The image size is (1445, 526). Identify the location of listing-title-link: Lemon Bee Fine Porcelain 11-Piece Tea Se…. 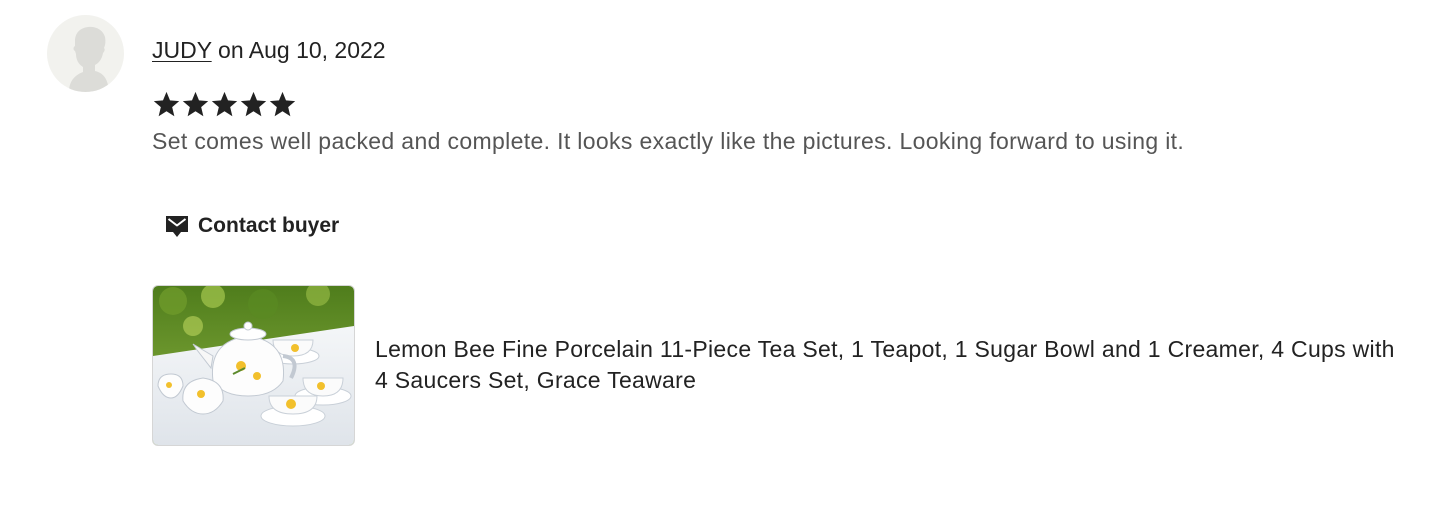
(885, 365).